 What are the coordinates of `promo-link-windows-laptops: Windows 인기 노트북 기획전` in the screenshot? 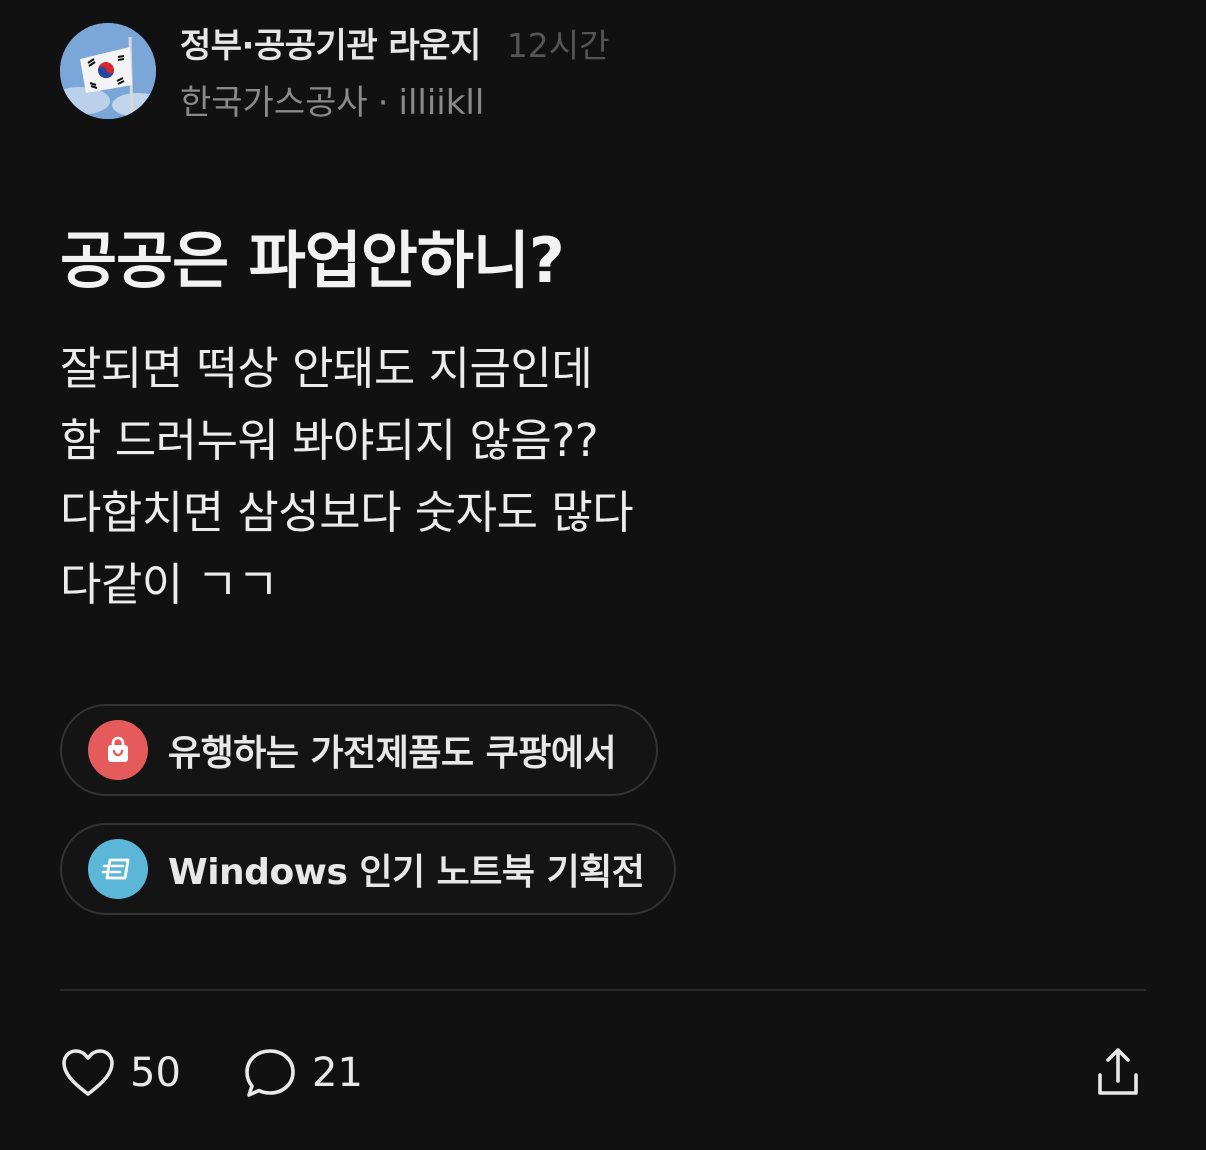 It's located at (368, 869).